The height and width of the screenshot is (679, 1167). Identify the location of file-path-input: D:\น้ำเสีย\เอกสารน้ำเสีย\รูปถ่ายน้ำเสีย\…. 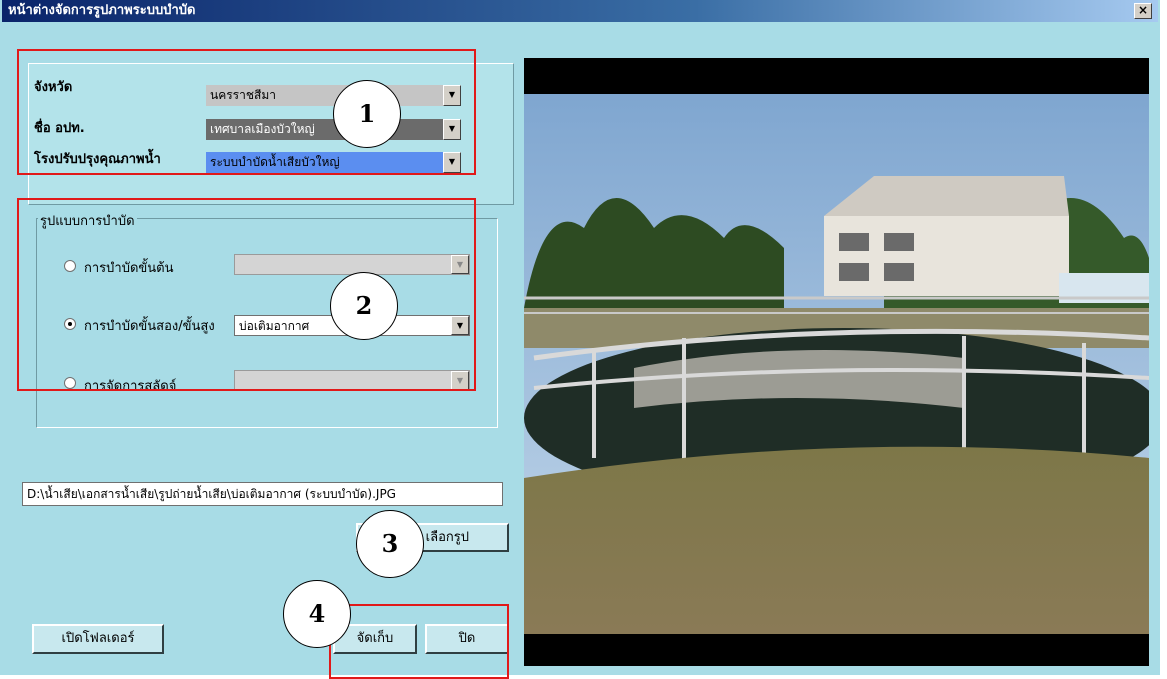
(262, 494).